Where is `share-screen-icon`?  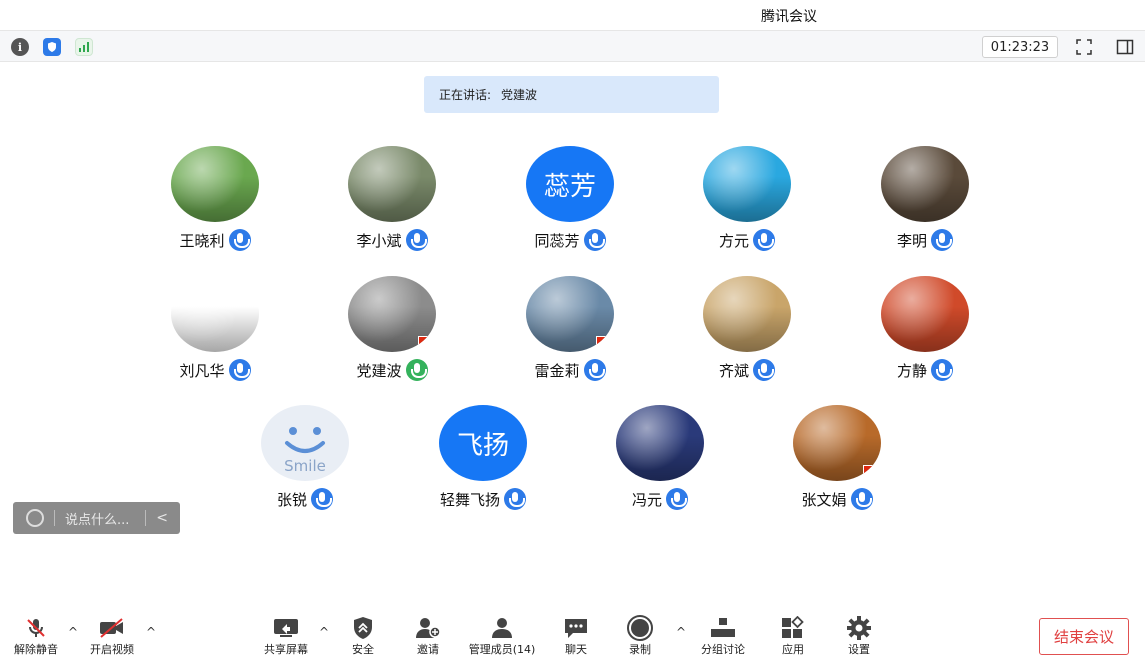 share-screen-icon is located at coordinates (286, 628).